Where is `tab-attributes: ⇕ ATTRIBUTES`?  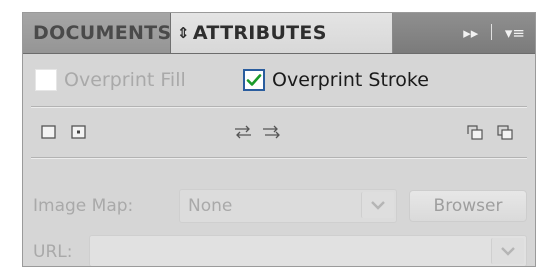 tab-attributes: ⇕ ATTRIBUTES is located at coordinates (282, 33).